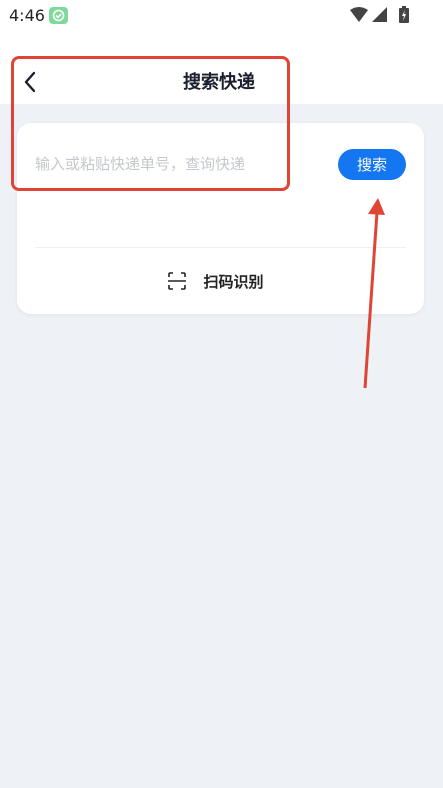  I want to click on scan-button: 扫码识别, so click(220, 281).